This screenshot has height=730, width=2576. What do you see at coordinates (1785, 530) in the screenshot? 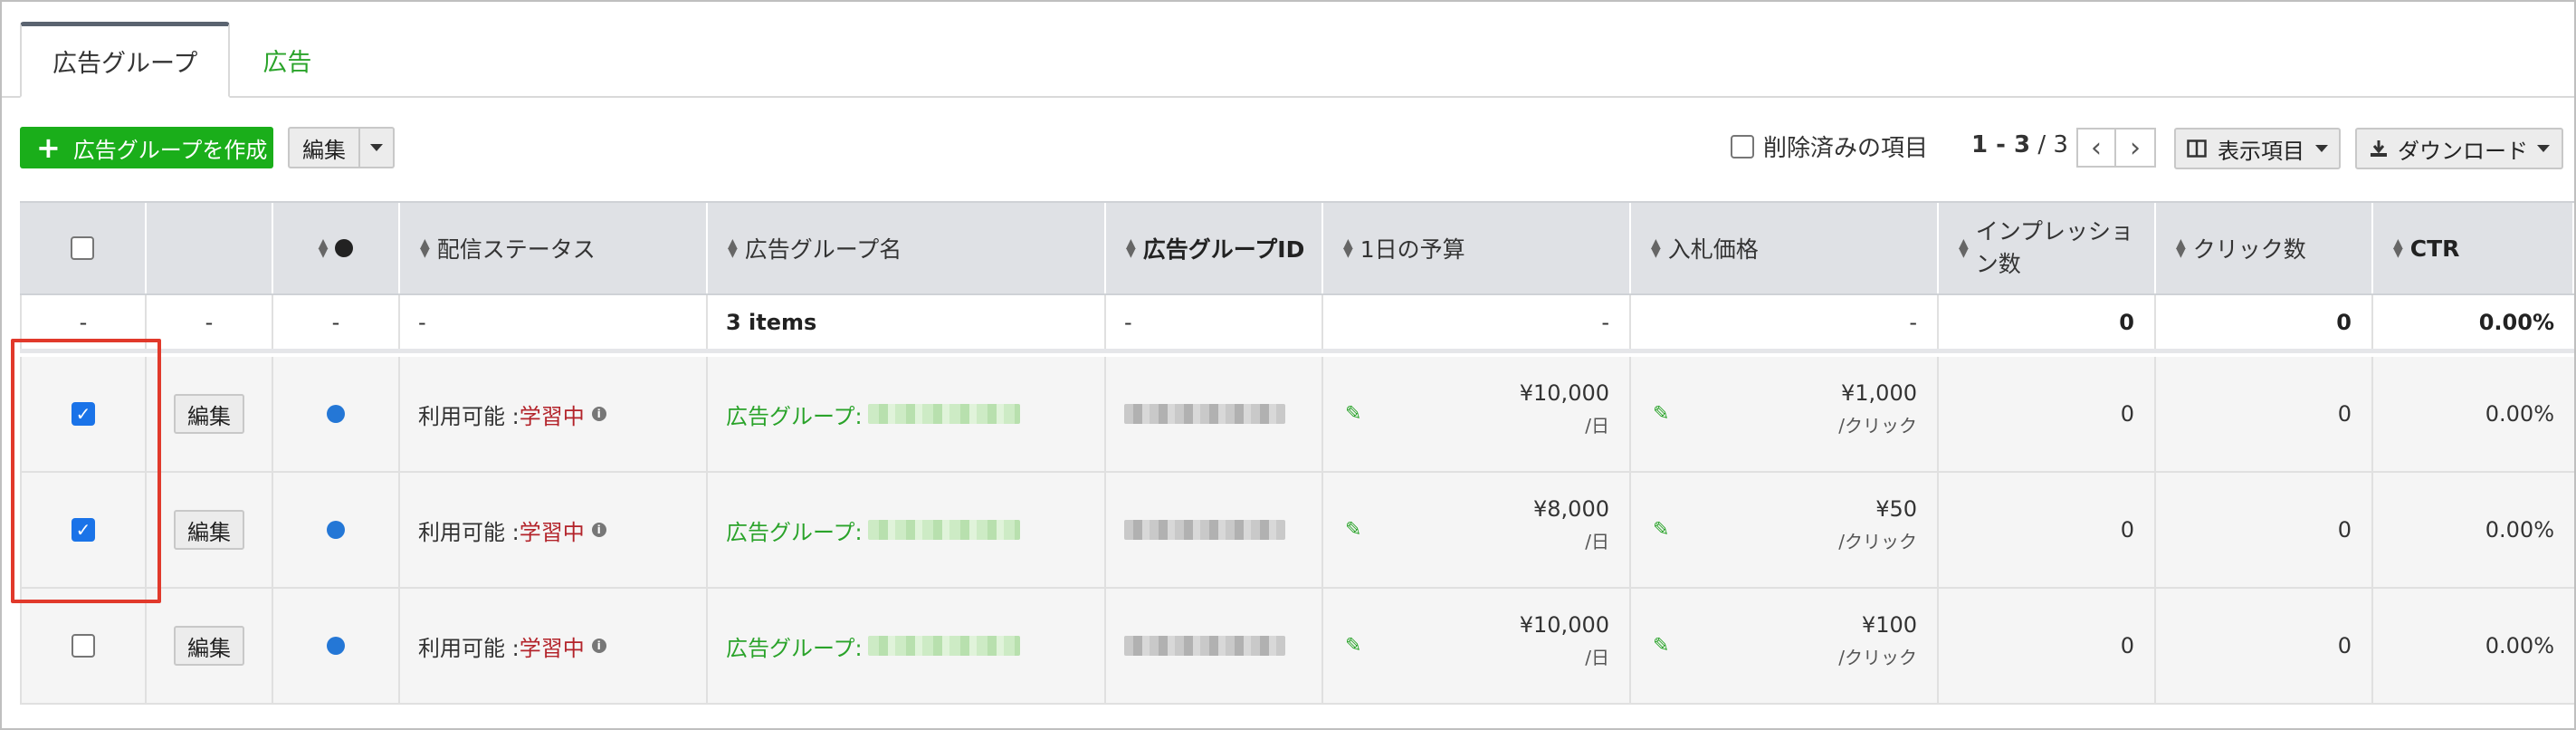
I see `row-bid-price: ✎ ¥50/クリック` at bounding box center [1785, 530].